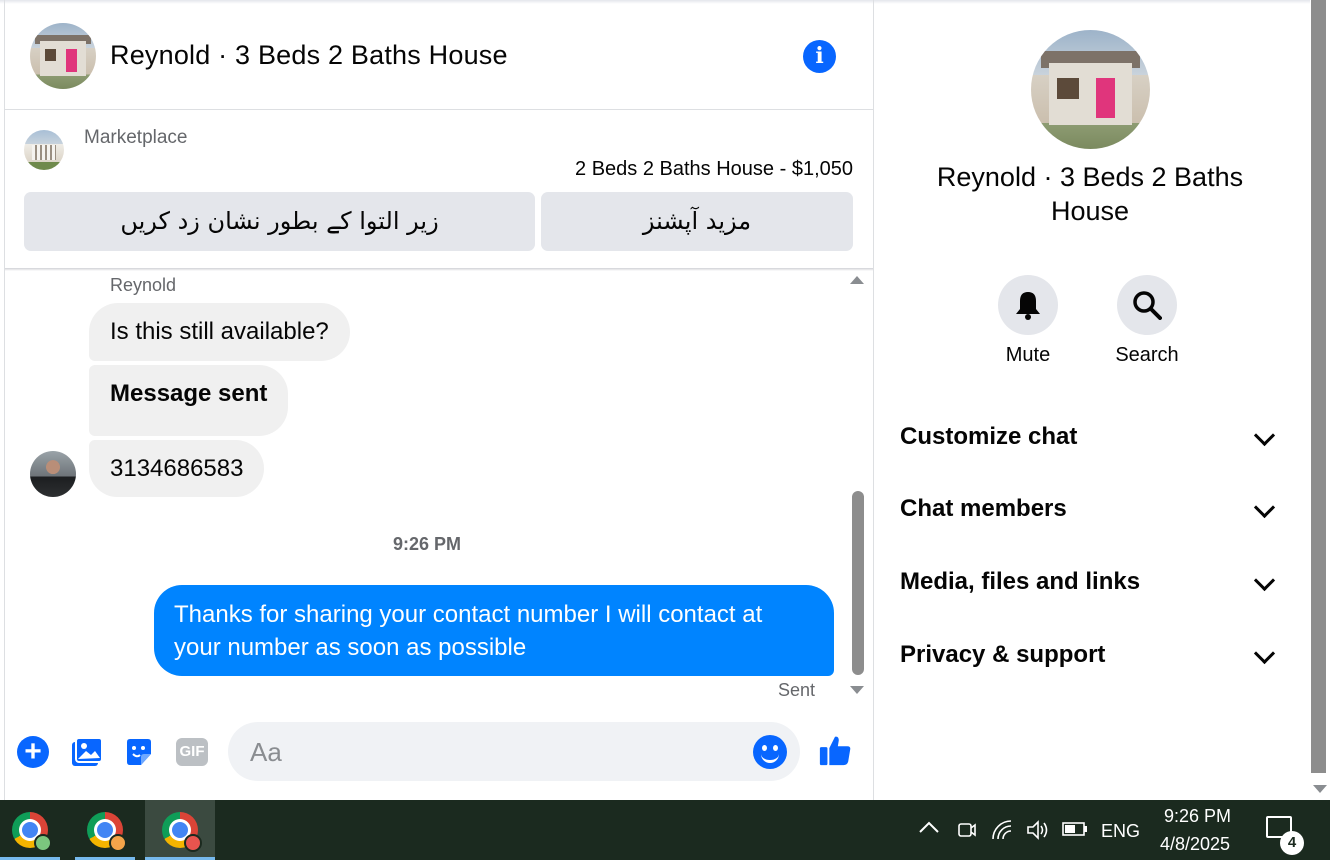 This screenshot has width=1330, height=860. I want to click on search-icon, so click(1147, 305).